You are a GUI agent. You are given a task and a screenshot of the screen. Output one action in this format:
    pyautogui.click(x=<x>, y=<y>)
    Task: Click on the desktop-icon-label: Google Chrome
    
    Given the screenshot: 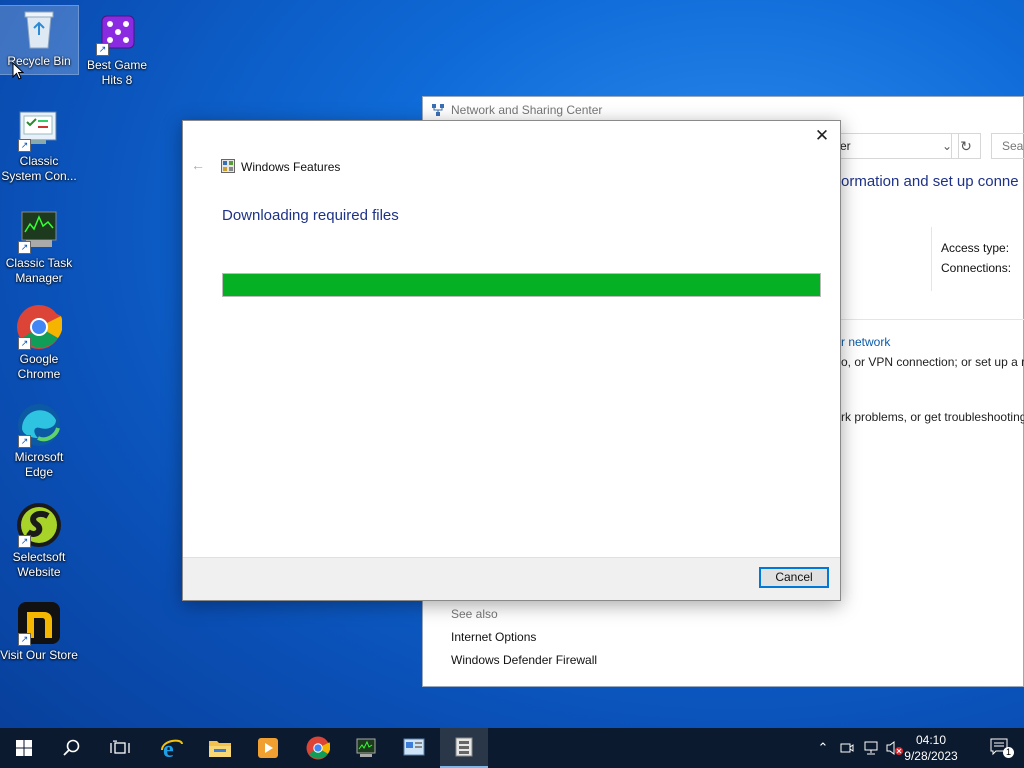 What is the action you would take?
    pyautogui.click(x=39, y=366)
    